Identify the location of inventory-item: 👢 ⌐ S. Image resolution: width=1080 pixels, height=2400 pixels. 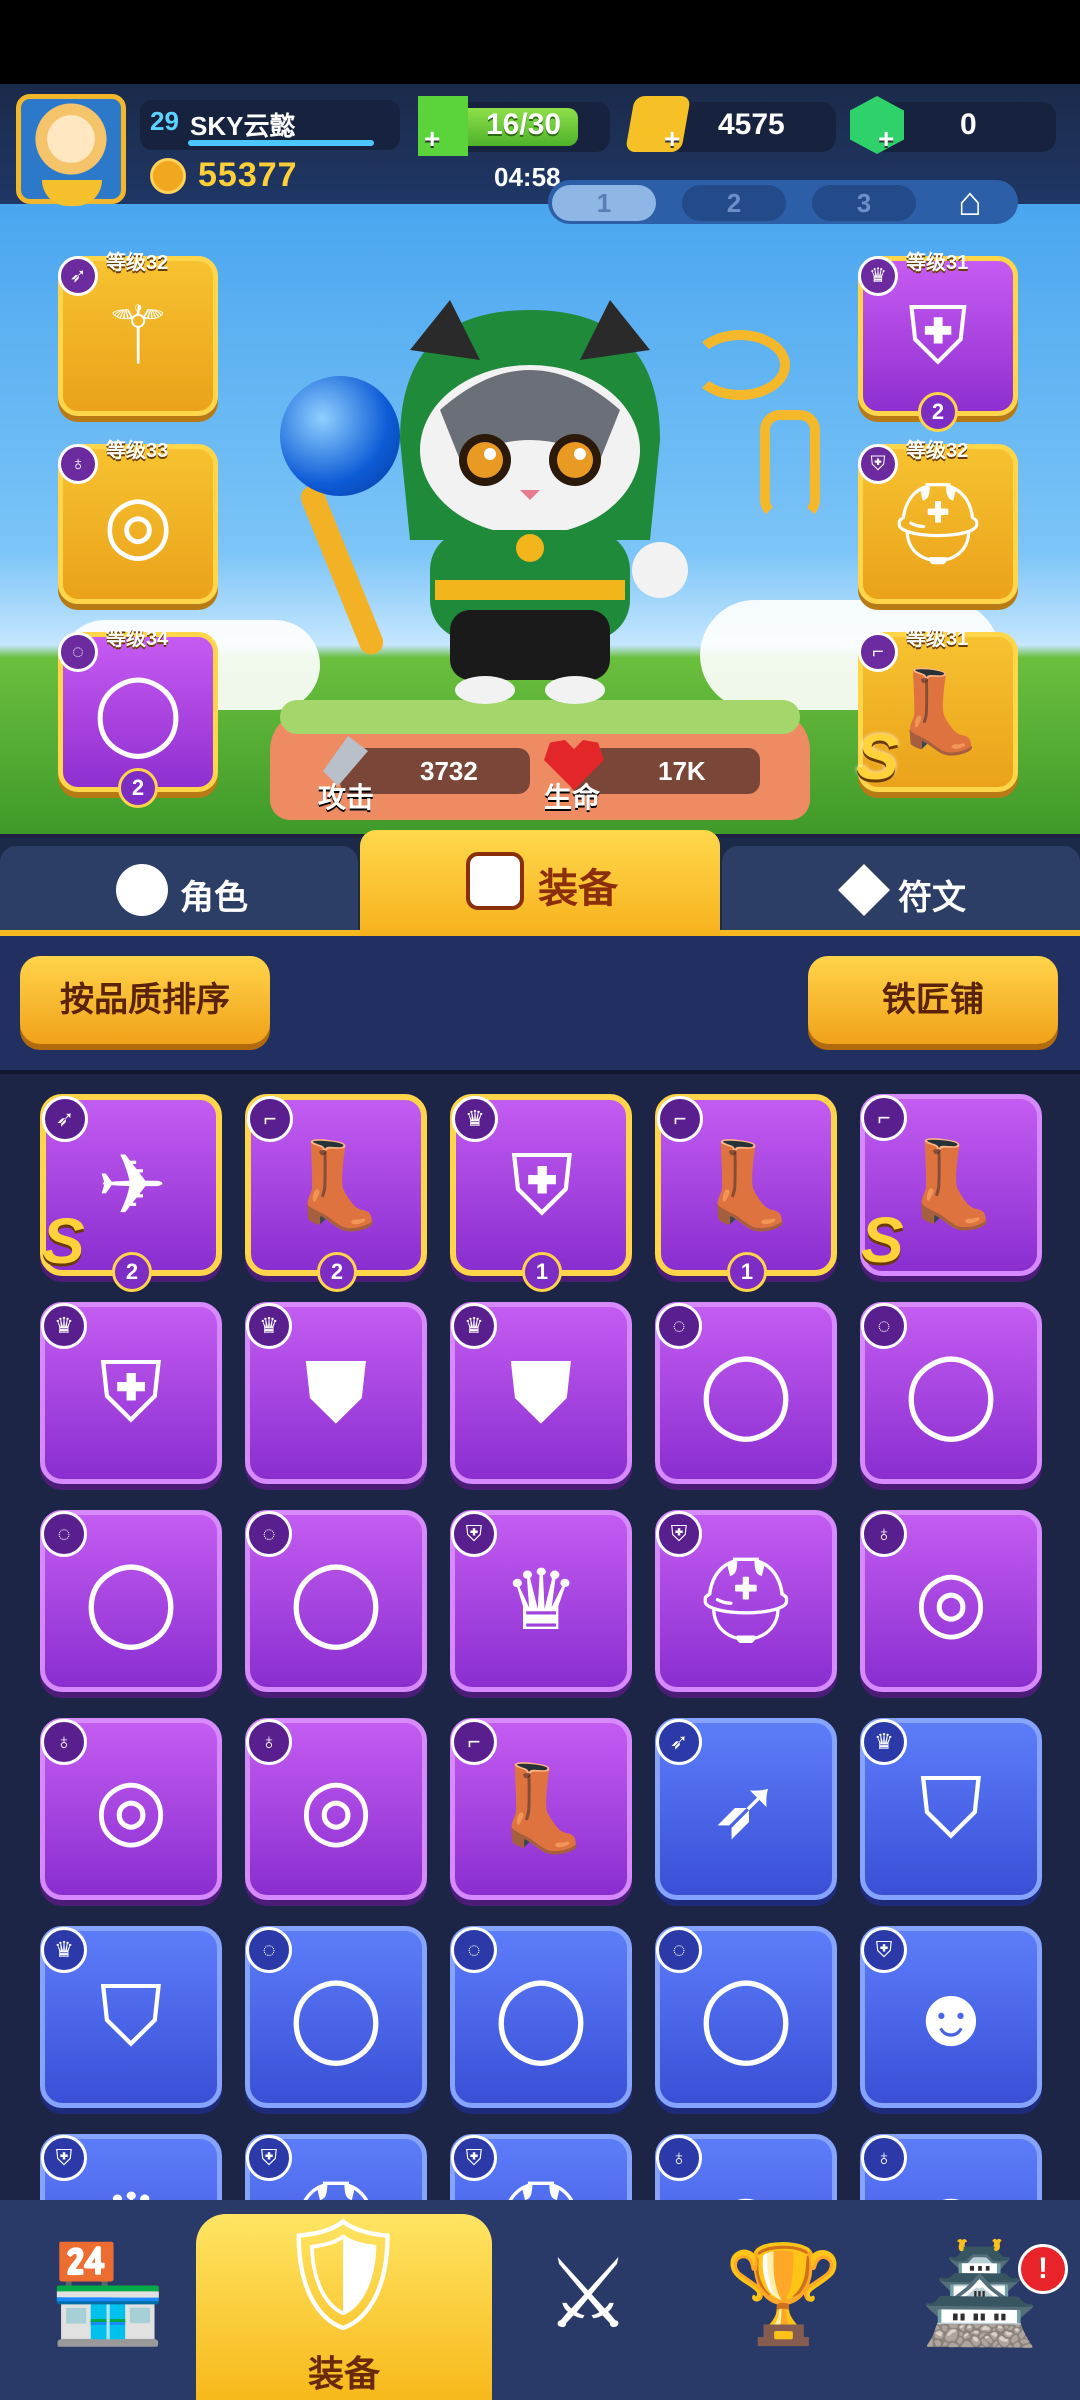
(951, 1185).